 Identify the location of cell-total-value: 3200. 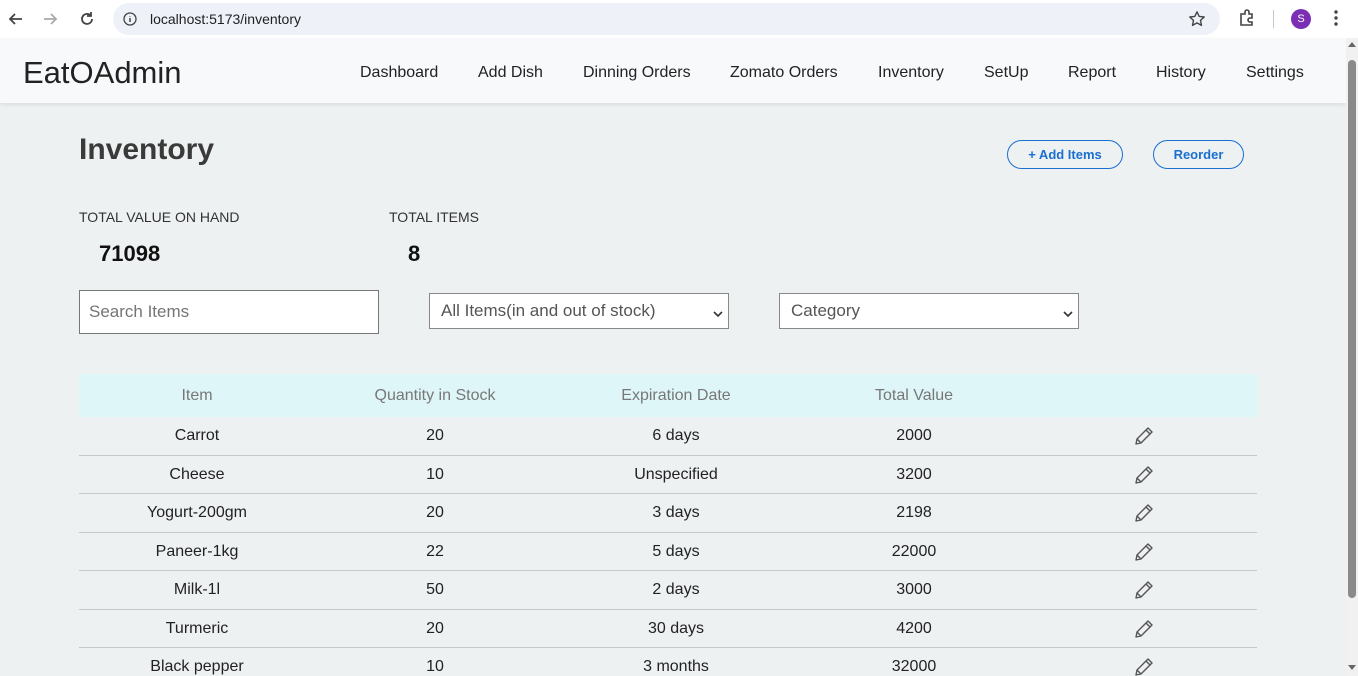
(914, 474).